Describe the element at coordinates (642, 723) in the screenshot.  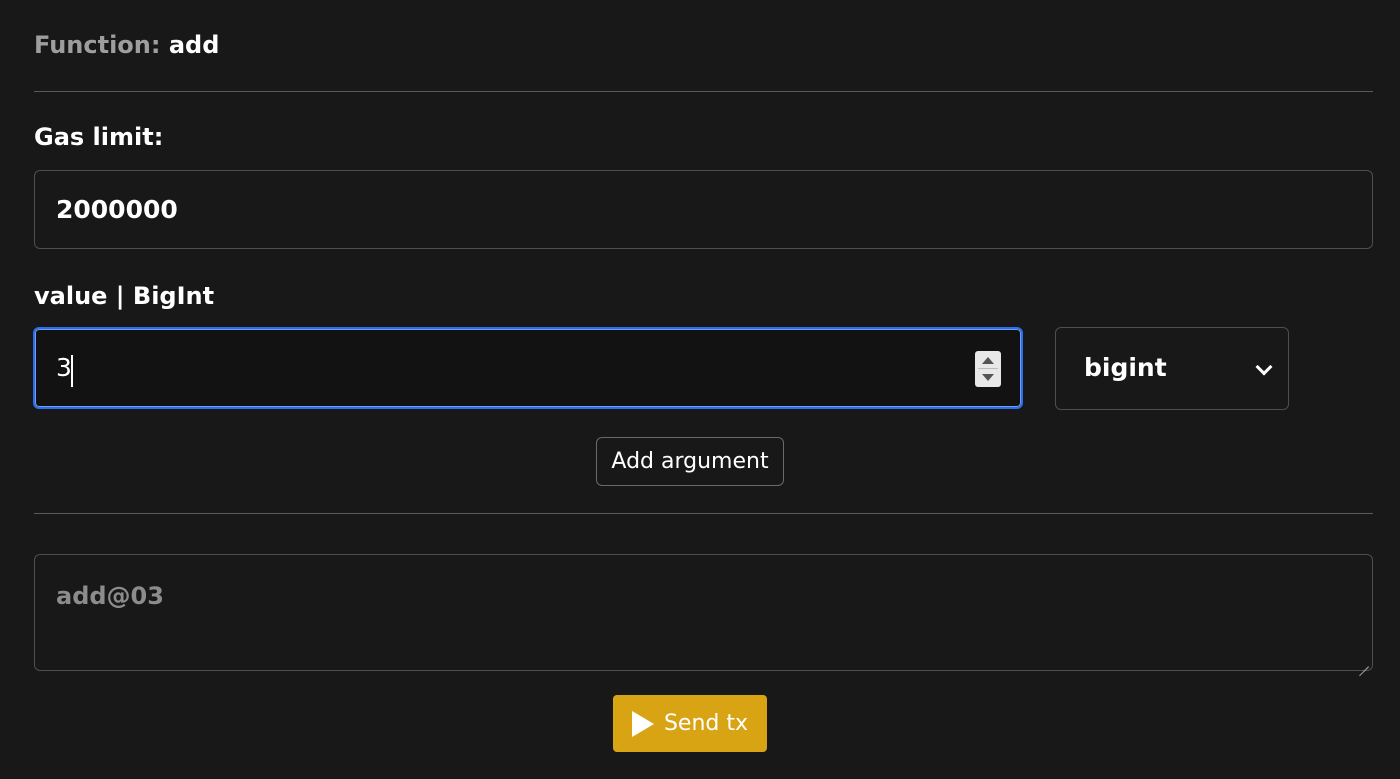
I see `play-icon` at that location.